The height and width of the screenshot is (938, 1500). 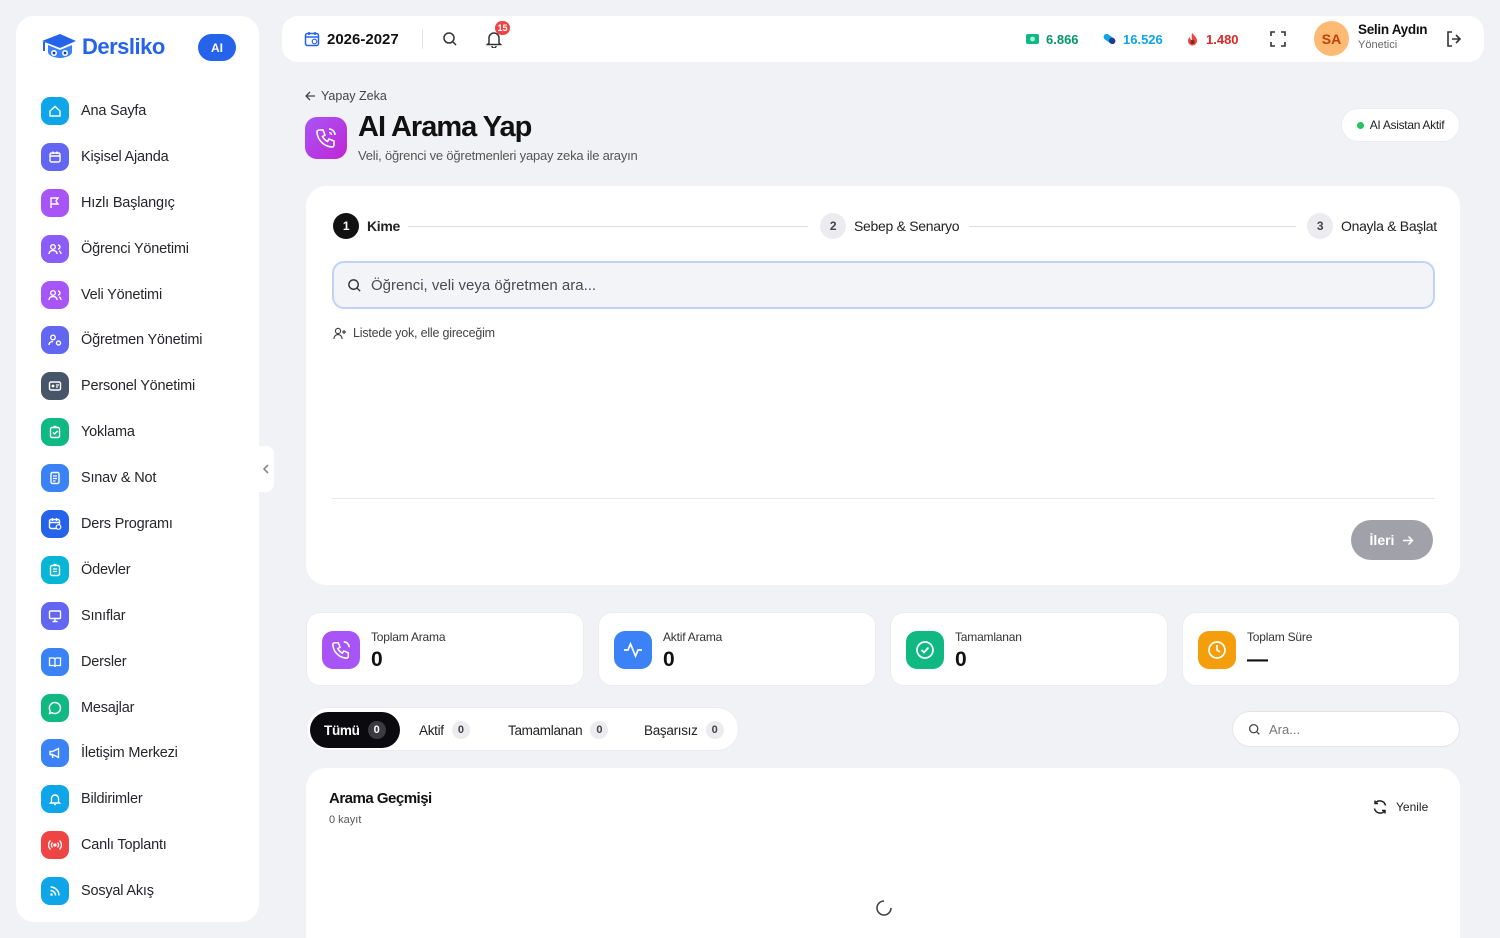 I want to click on user-plus-icon, so click(x=339, y=333).